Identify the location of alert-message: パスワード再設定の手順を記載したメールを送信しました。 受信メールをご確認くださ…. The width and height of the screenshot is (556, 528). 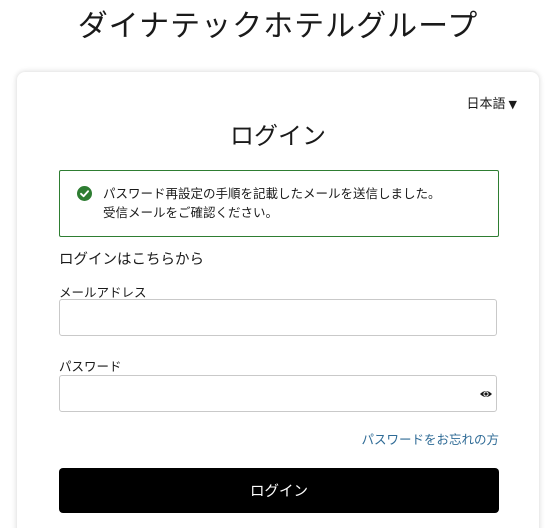
(272, 203).